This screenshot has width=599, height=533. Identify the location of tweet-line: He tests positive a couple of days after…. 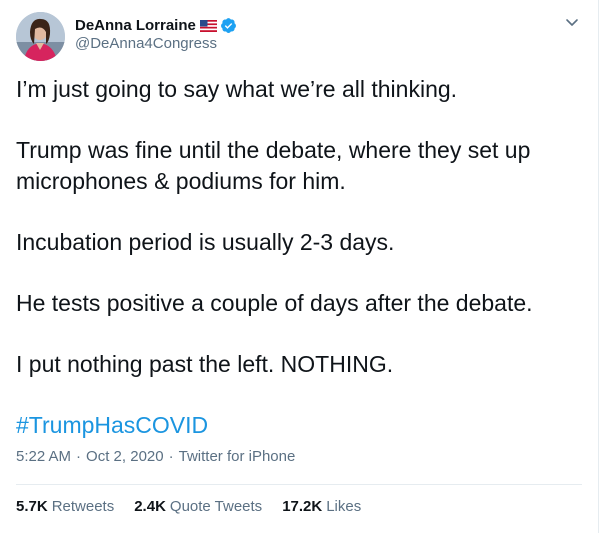
(274, 303).